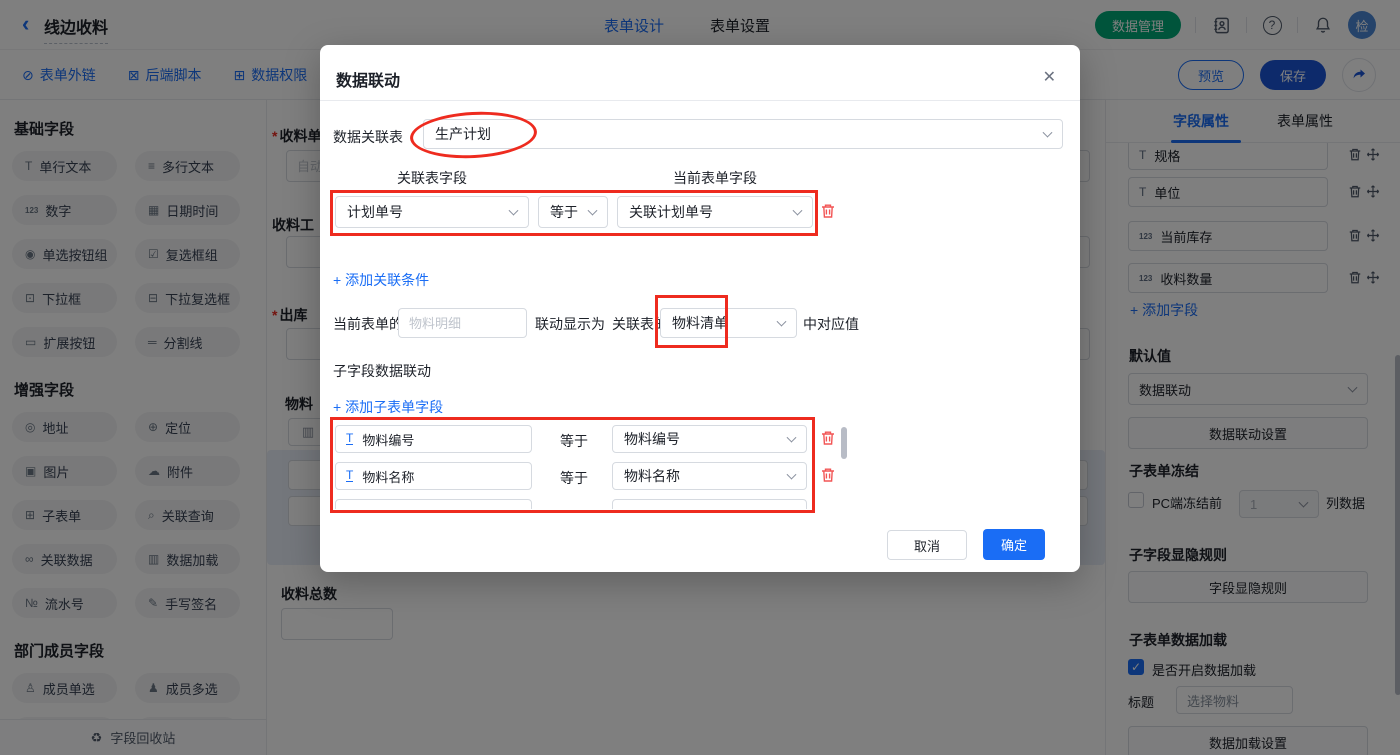  Describe the element at coordinates (700, 100) in the screenshot. I see `divider` at that location.